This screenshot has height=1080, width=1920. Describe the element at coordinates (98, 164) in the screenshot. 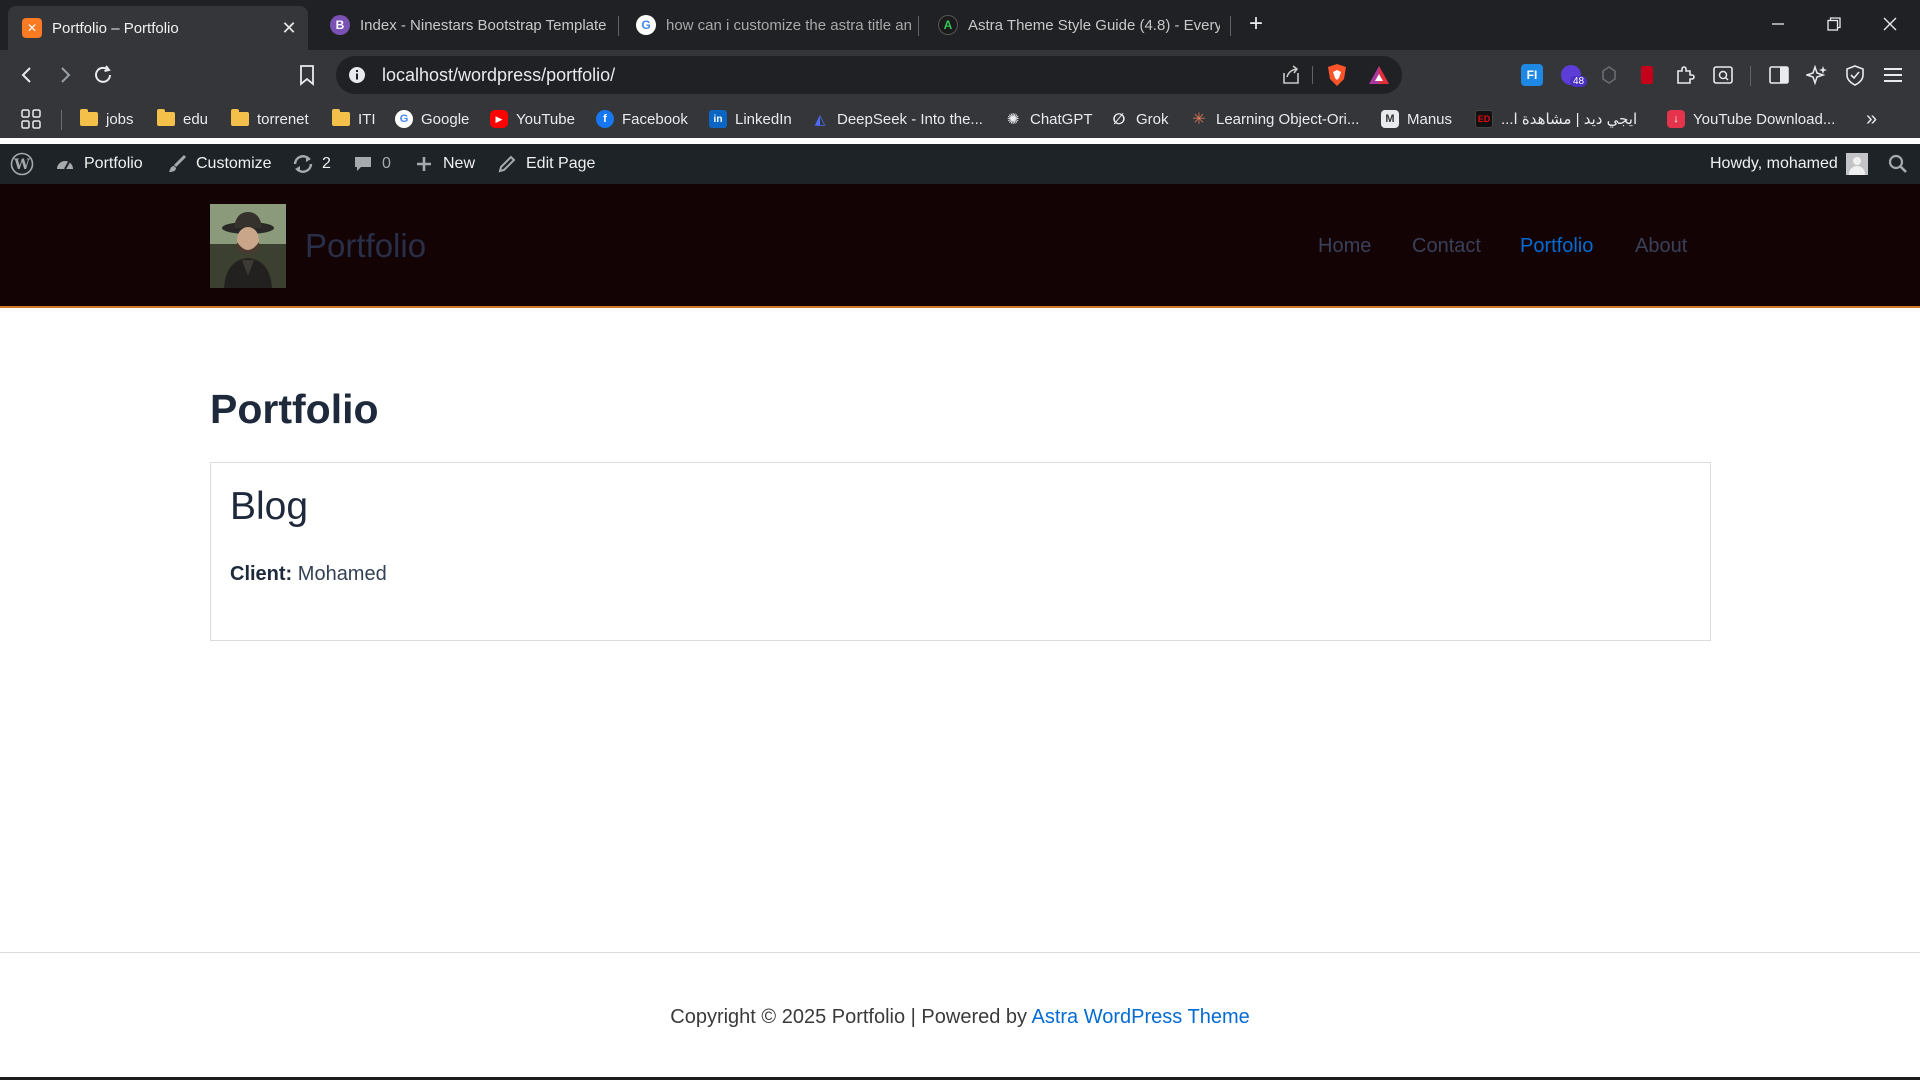

I see `admin-site-name: Portfolio` at that location.